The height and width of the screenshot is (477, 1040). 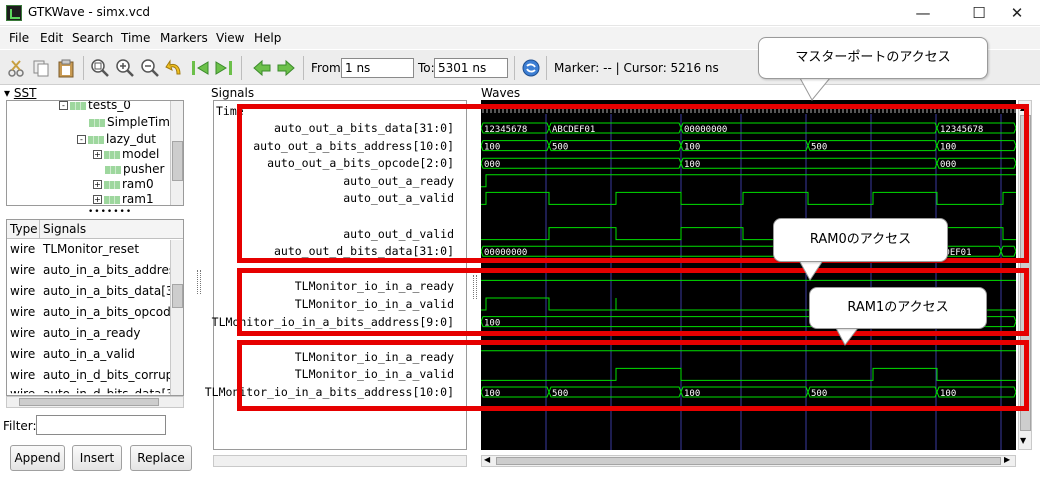 I want to click on prev-edge-icon, so click(x=262, y=68).